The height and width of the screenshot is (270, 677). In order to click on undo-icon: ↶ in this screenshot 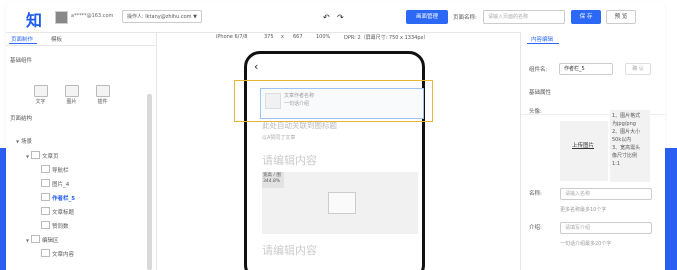, I will do `click(326, 17)`.